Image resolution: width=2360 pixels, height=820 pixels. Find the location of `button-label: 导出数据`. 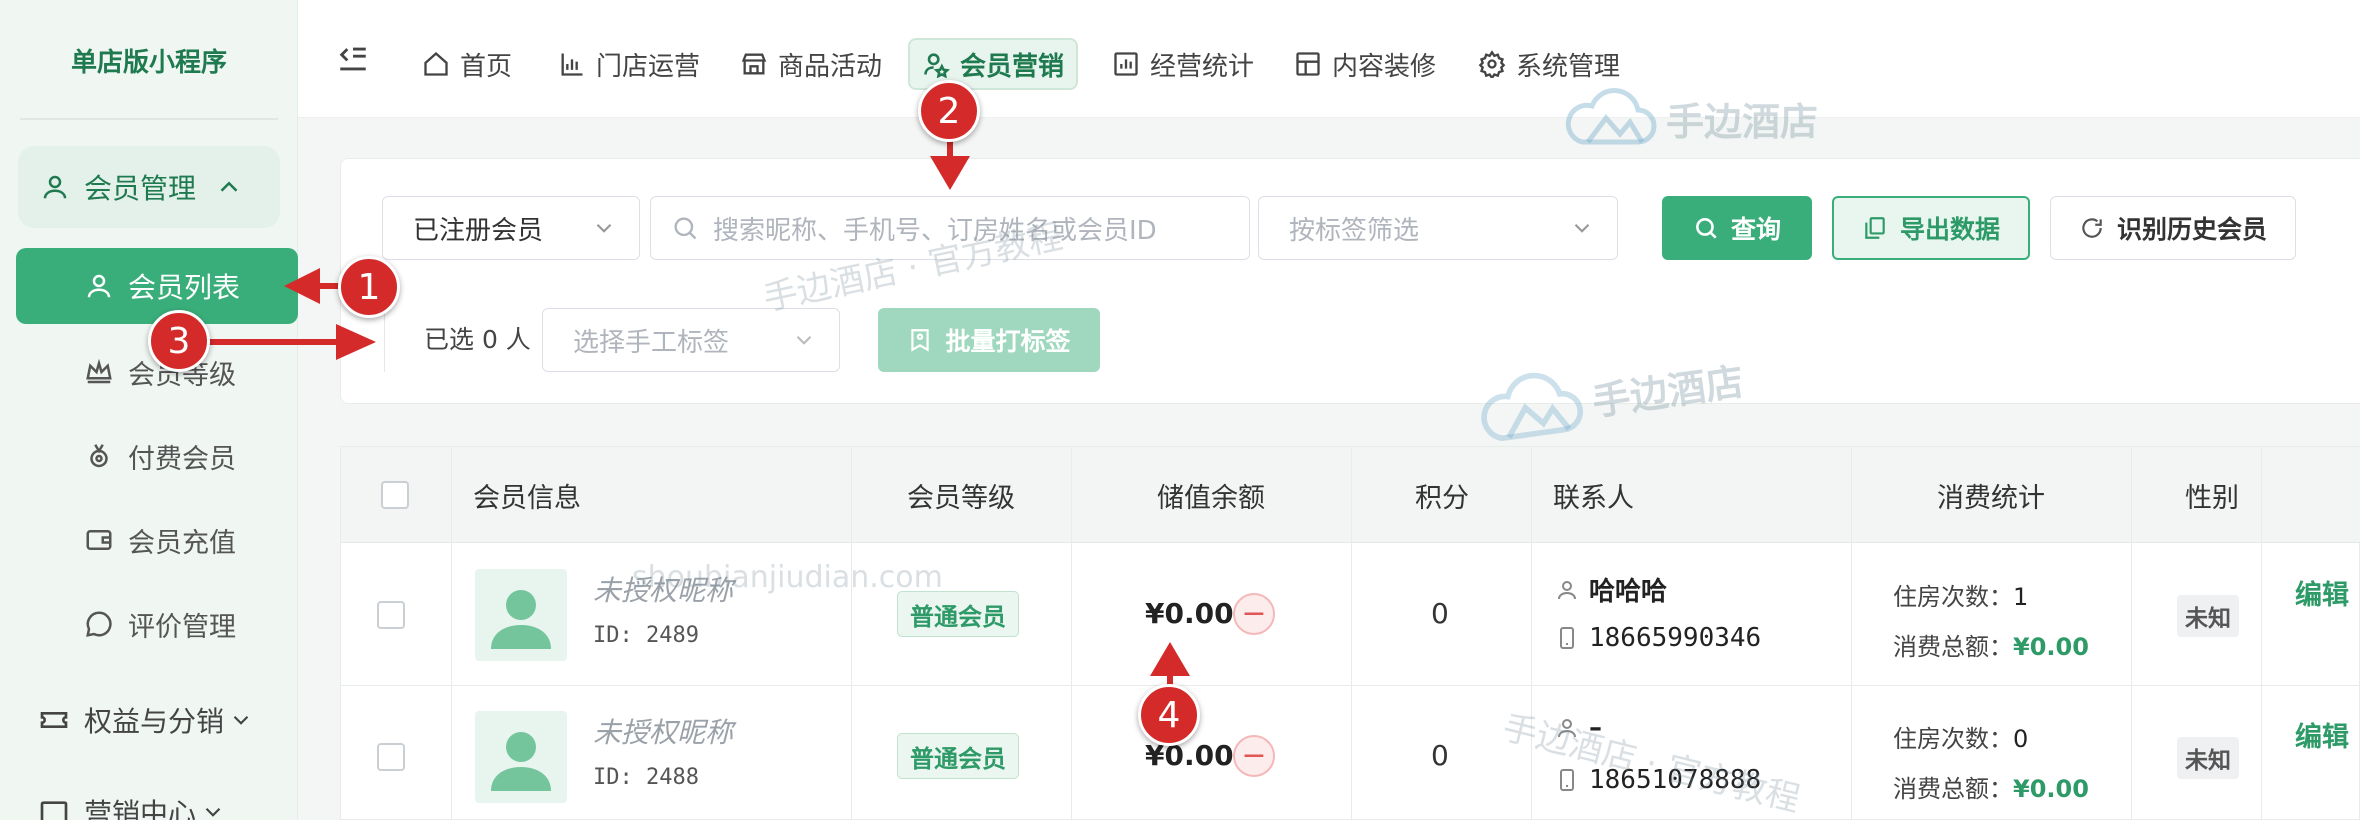

button-label: 导出数据 is located at coordinates (1949, 229).